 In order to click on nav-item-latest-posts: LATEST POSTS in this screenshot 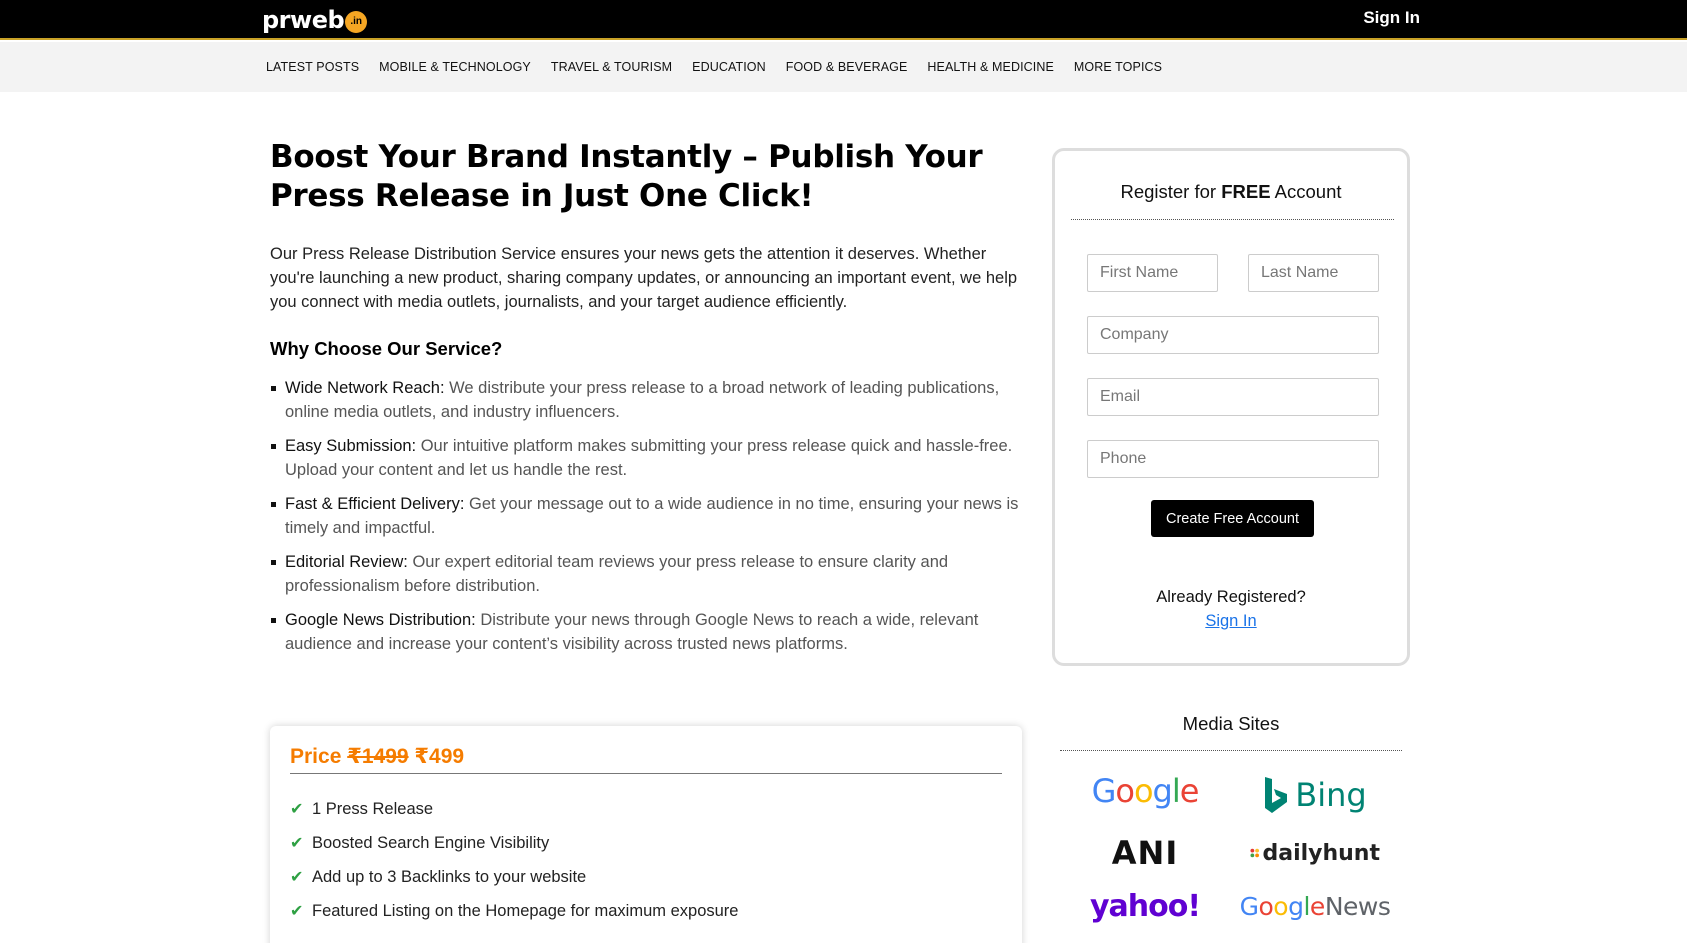, I will do `click(312, 67)`.